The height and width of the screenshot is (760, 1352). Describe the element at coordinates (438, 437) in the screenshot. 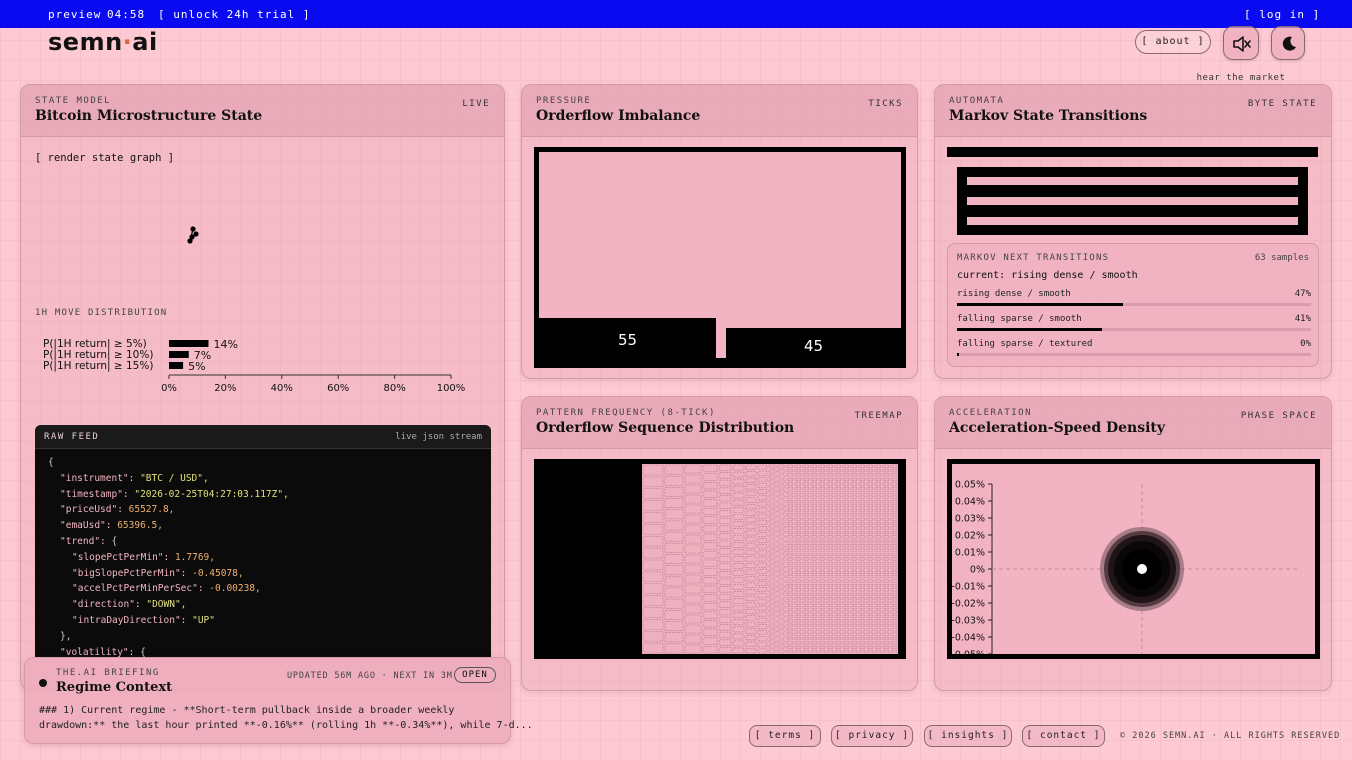

I see `raw-feed-tag: live json stream` at that location.